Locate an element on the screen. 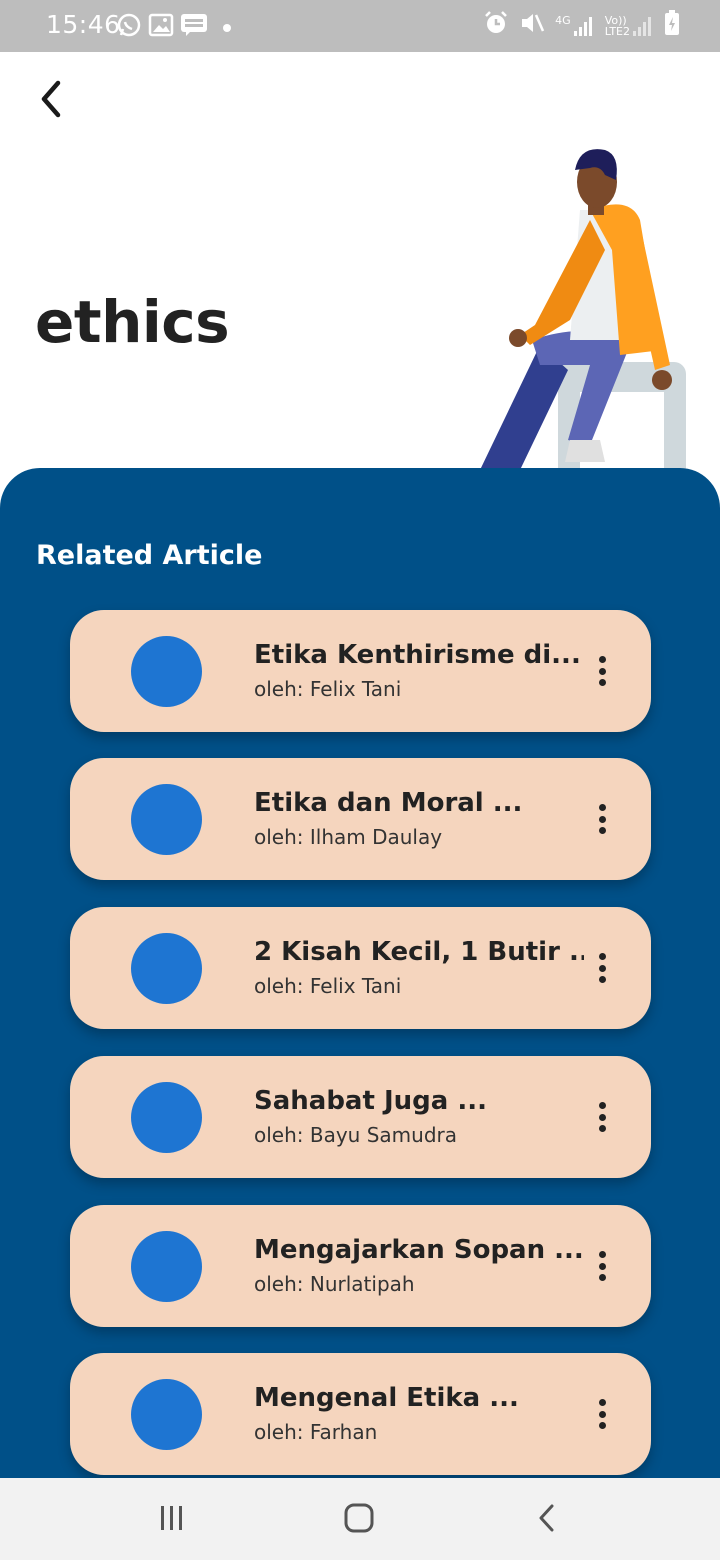 This screenshot has width=720, height=1560. status-right-group: 4G Vo)) LTE2 is located at coordinates (581, 25).